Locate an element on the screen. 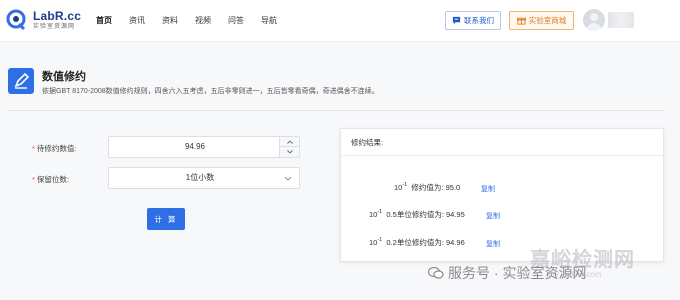 The image size is (680, 300). user-avatar is located at coordinates (594, 20).